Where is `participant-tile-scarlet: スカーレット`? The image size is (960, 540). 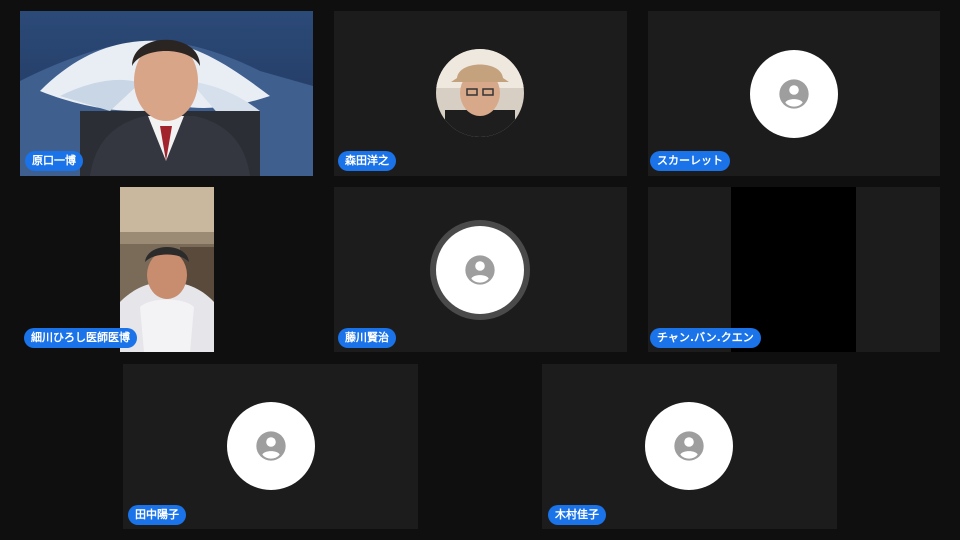 participant-tile-scarlet: スカーレット is located at coordinates (794, 93).